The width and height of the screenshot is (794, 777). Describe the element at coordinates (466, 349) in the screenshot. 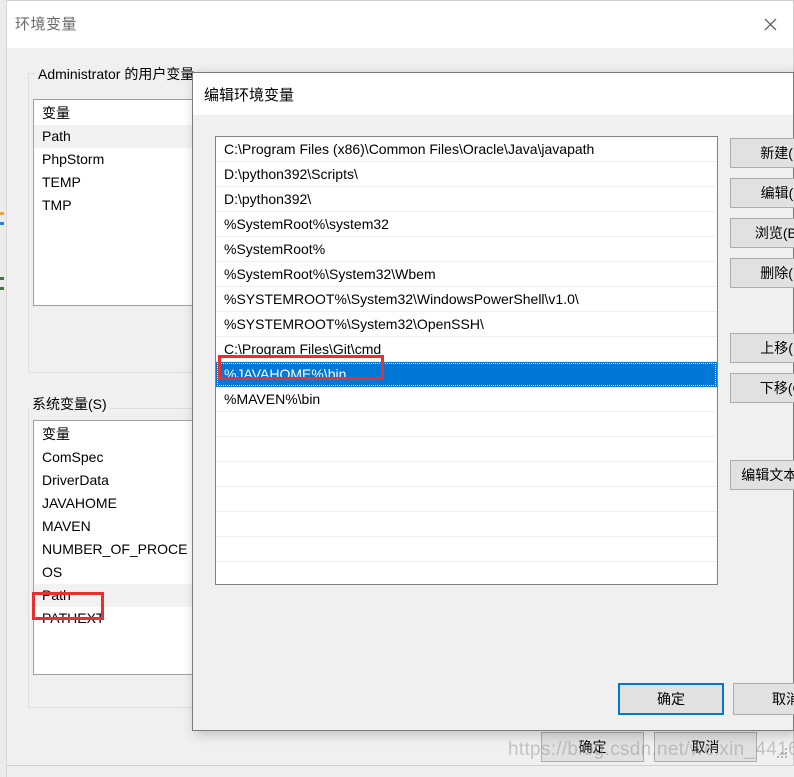

I see `path-entry-row: C:\Program Files\Git\cmd` at that location.